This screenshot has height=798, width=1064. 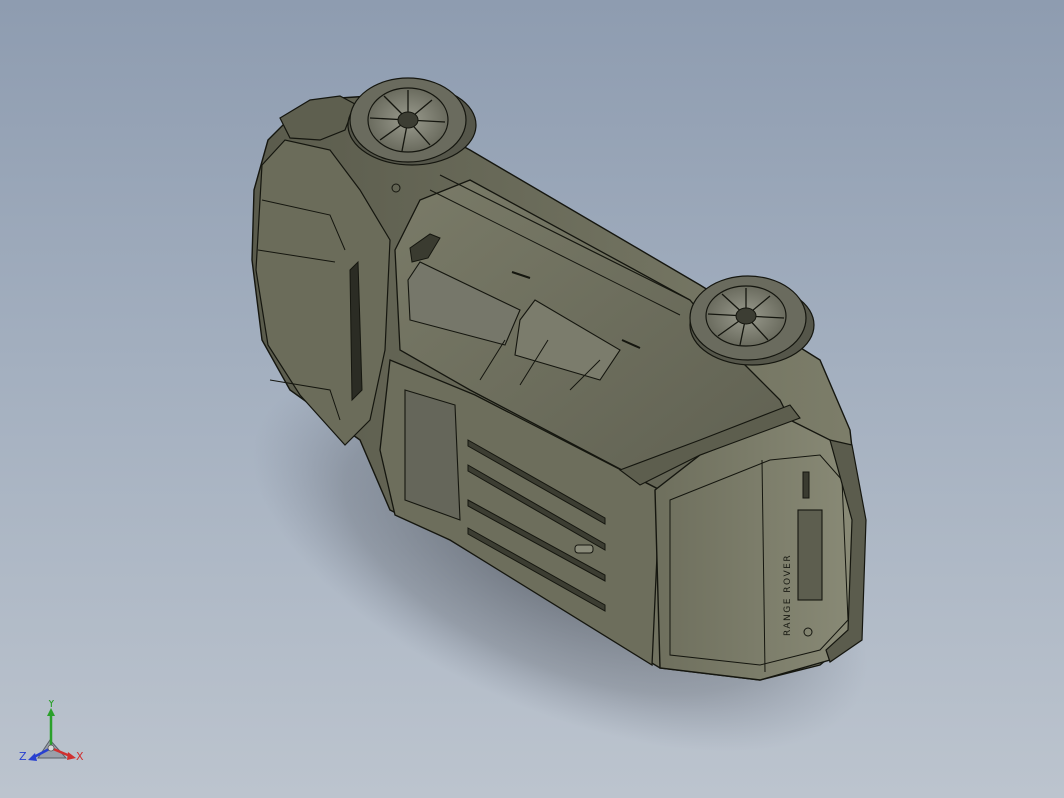 I want to click on underbody-tab, so click(x=584, y=549).